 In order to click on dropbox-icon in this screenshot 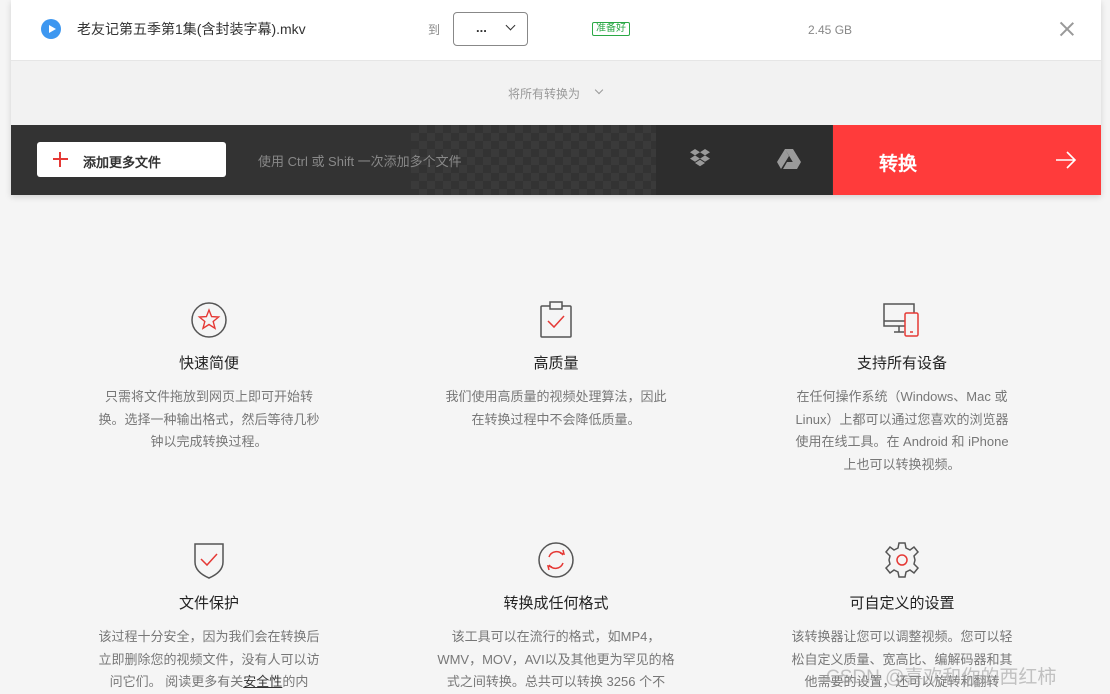, I will do `click(700, 158)`.